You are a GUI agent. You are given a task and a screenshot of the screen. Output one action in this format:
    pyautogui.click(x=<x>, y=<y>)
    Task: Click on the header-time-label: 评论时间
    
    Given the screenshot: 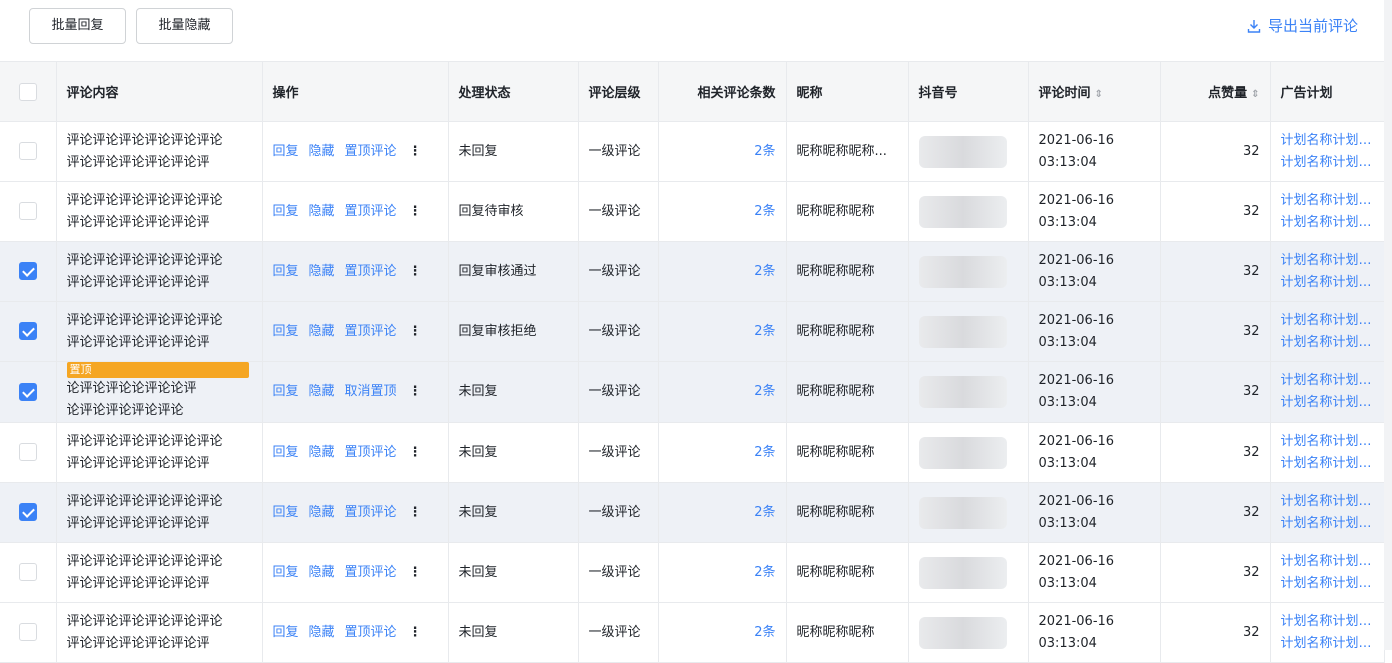 What is the action you would take?
    pyautogui.click(x=1064, y=93)
    